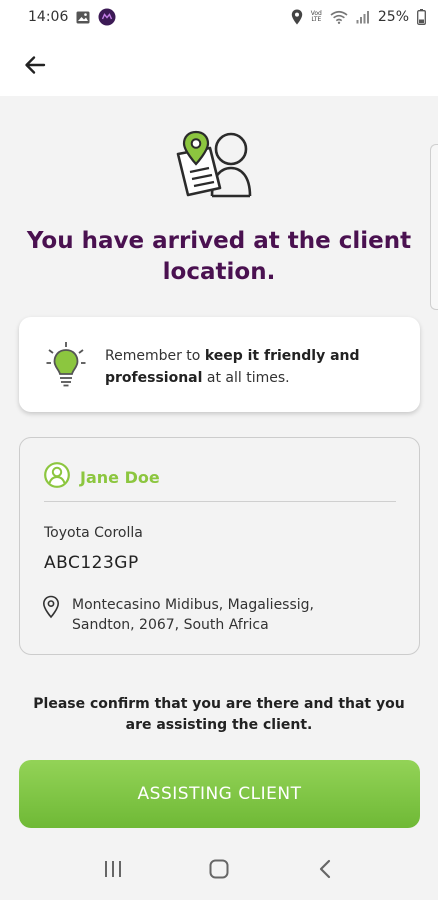  What do you see at coordinates (107, 17) in the screenshot?
I see `app-notification-icon` at bounding box center [107, 17].